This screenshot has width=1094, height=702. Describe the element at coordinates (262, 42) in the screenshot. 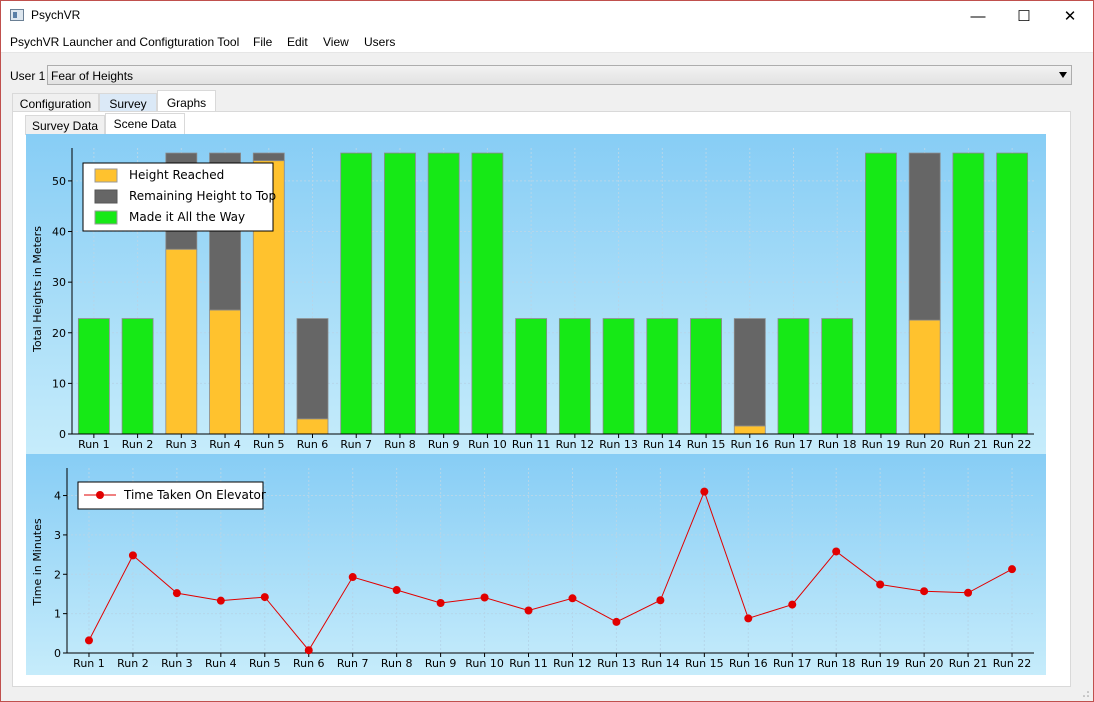

I see `menu-file: File` at that location.